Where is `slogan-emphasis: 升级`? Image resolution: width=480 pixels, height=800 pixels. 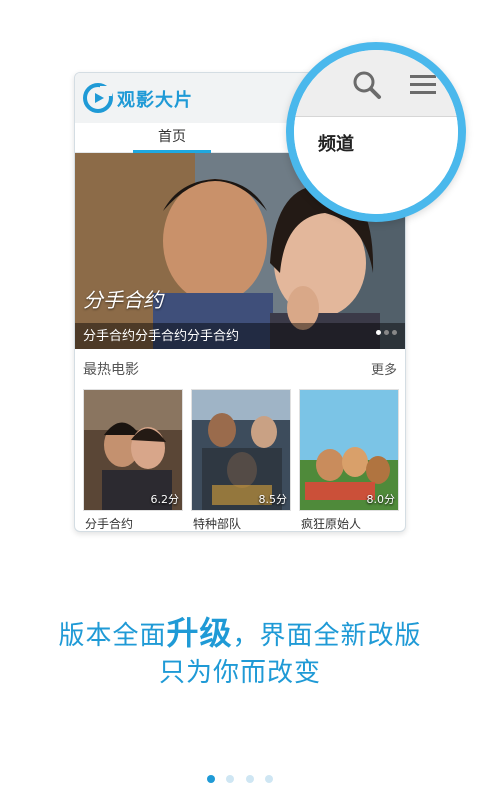
slogan-emphasis: 升级 is located at coordinates (199, 633).